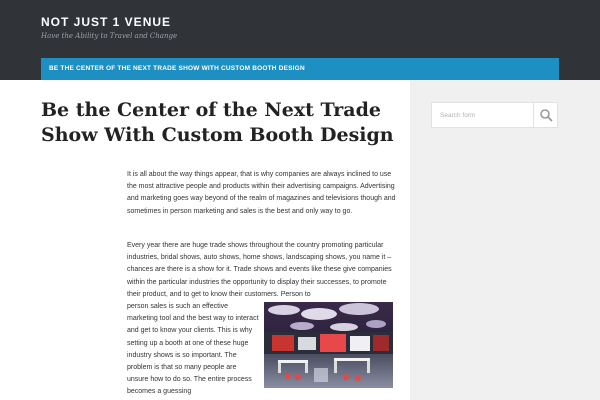  What do you see at coordinates (482, 115) in the screenshot?
I see `search-input` at bounding box center [482, 115].